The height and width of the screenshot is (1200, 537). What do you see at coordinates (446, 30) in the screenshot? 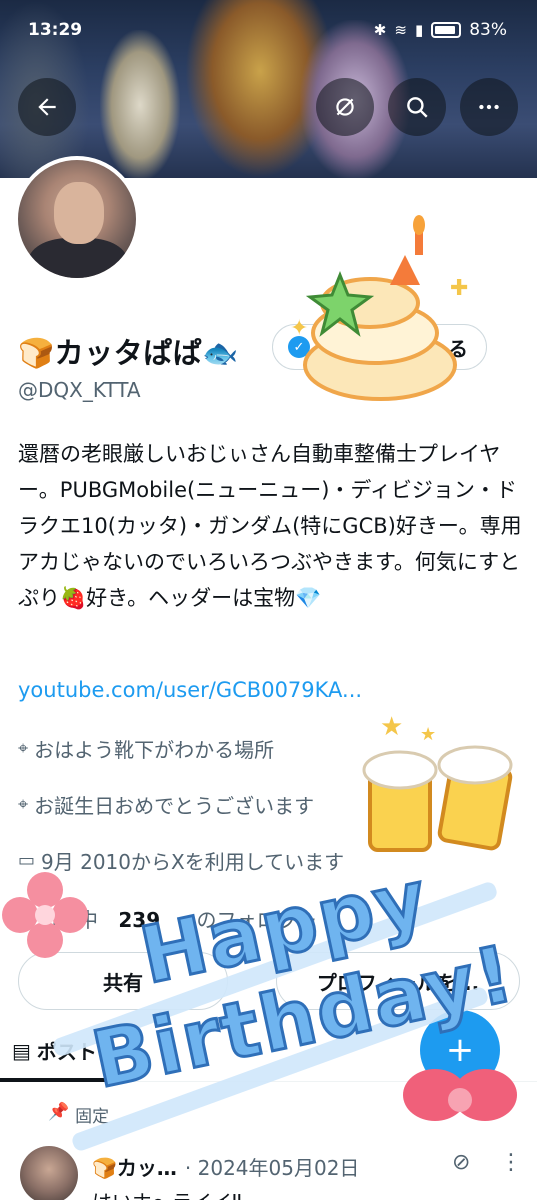
I see `battery-icon` at bounding box center [446, 30].